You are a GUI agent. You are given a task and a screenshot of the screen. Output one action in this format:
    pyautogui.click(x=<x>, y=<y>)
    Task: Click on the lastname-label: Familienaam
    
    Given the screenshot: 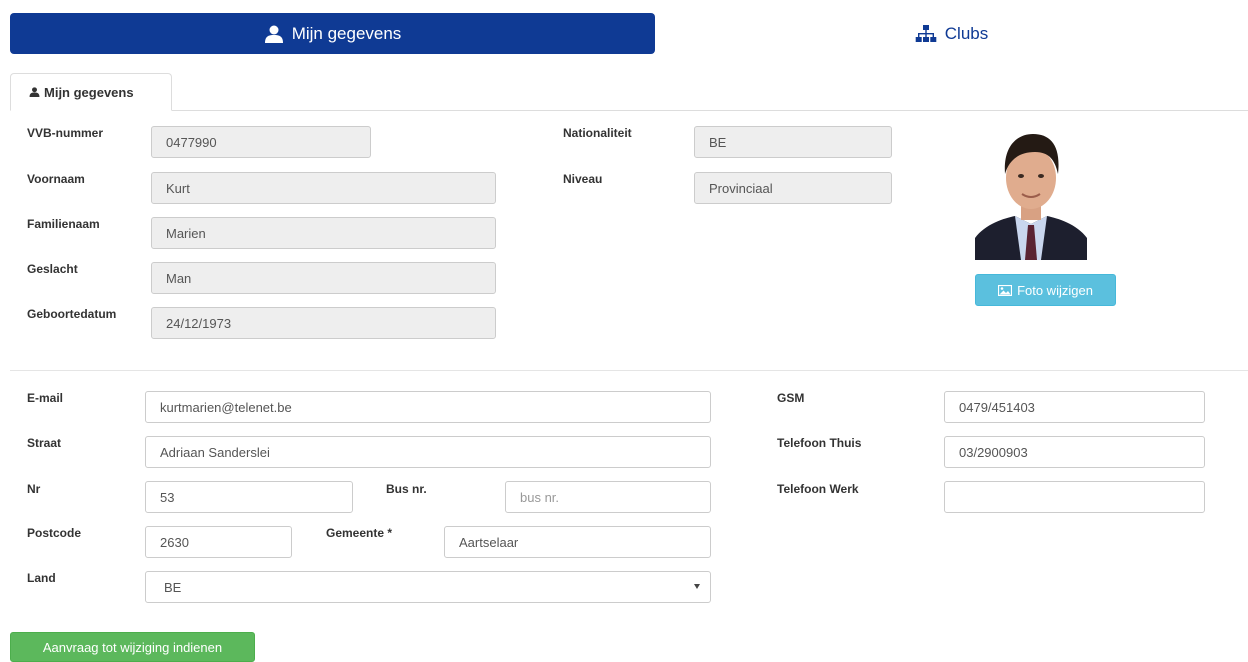 What is the action you would take?
    pyautogui.click(x=63, y=224)
    